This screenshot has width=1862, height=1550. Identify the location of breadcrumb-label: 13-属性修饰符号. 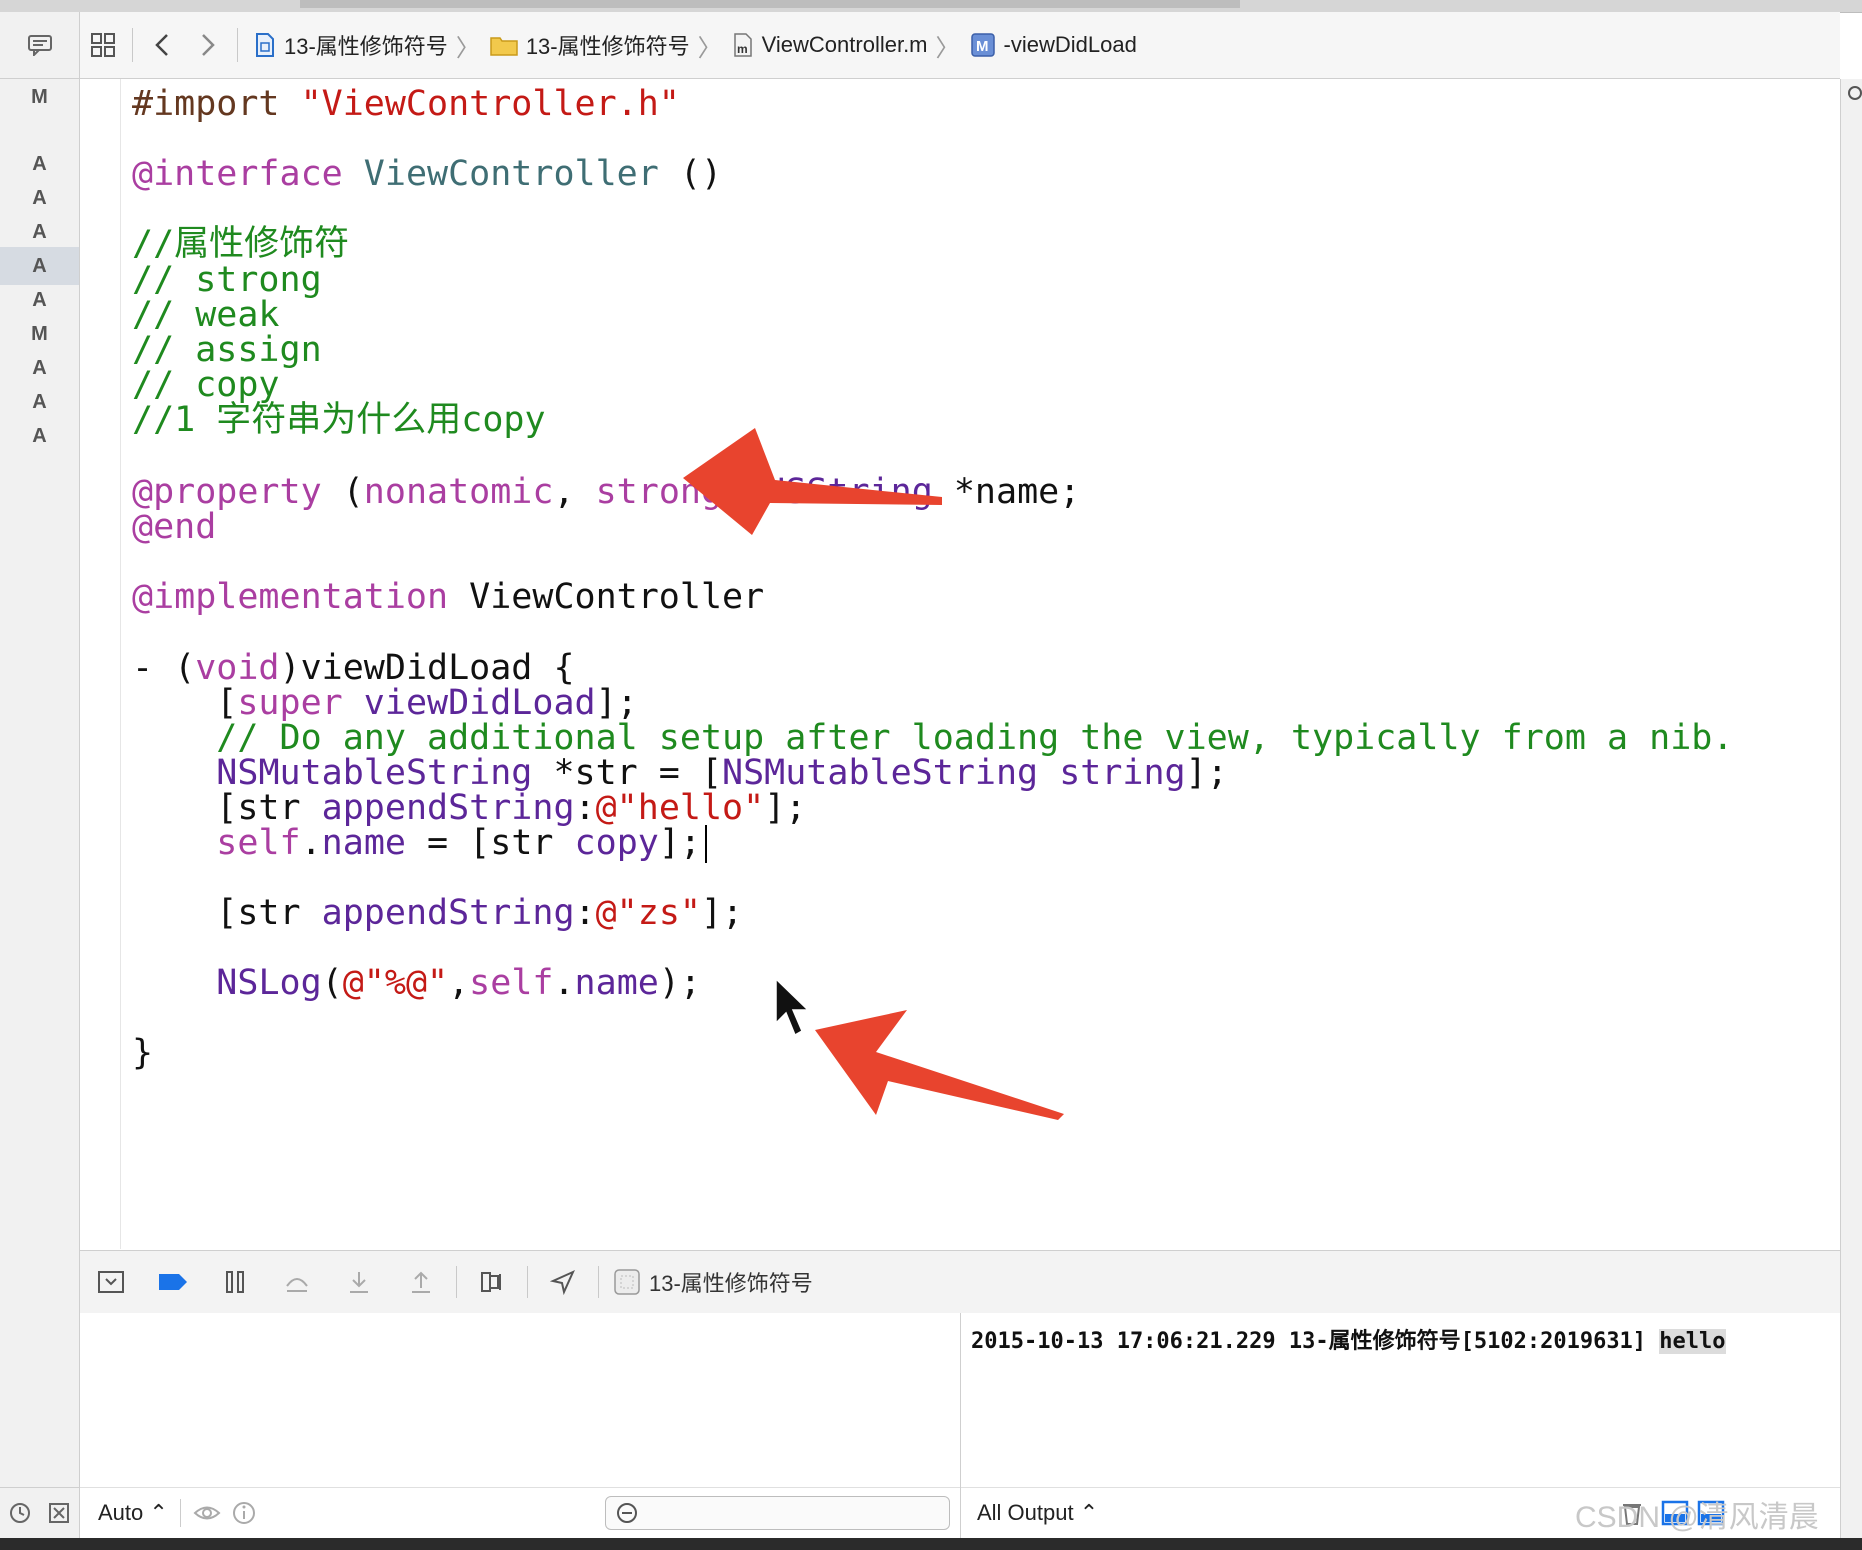
(366, 46).